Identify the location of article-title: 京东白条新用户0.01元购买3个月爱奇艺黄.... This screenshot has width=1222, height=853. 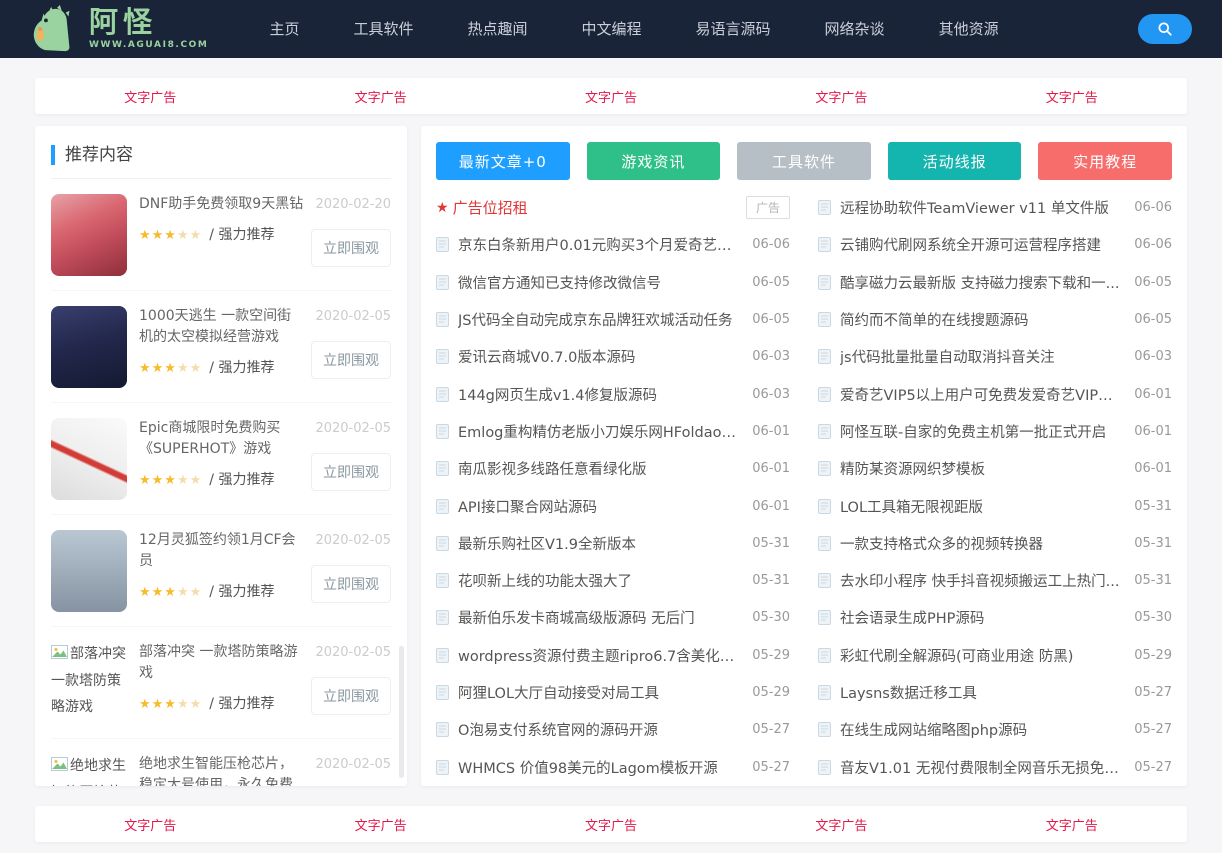
(600, 246).